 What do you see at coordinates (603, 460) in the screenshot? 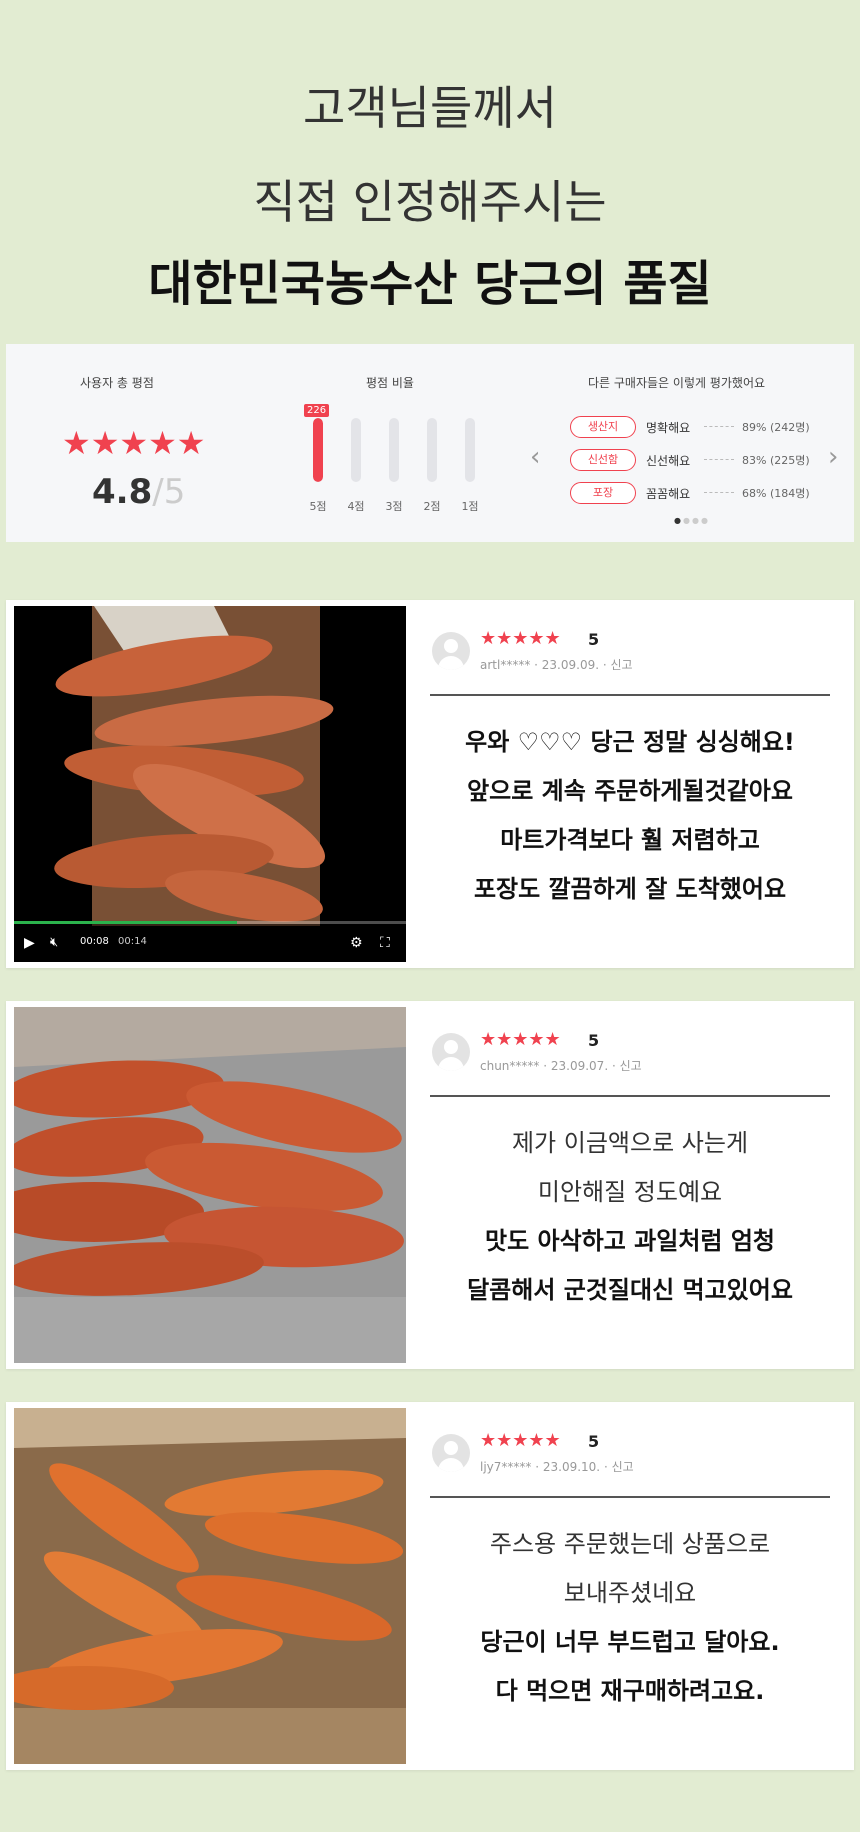
I see `evaluation-tag: 신선함` at bounding box center [603, 460].